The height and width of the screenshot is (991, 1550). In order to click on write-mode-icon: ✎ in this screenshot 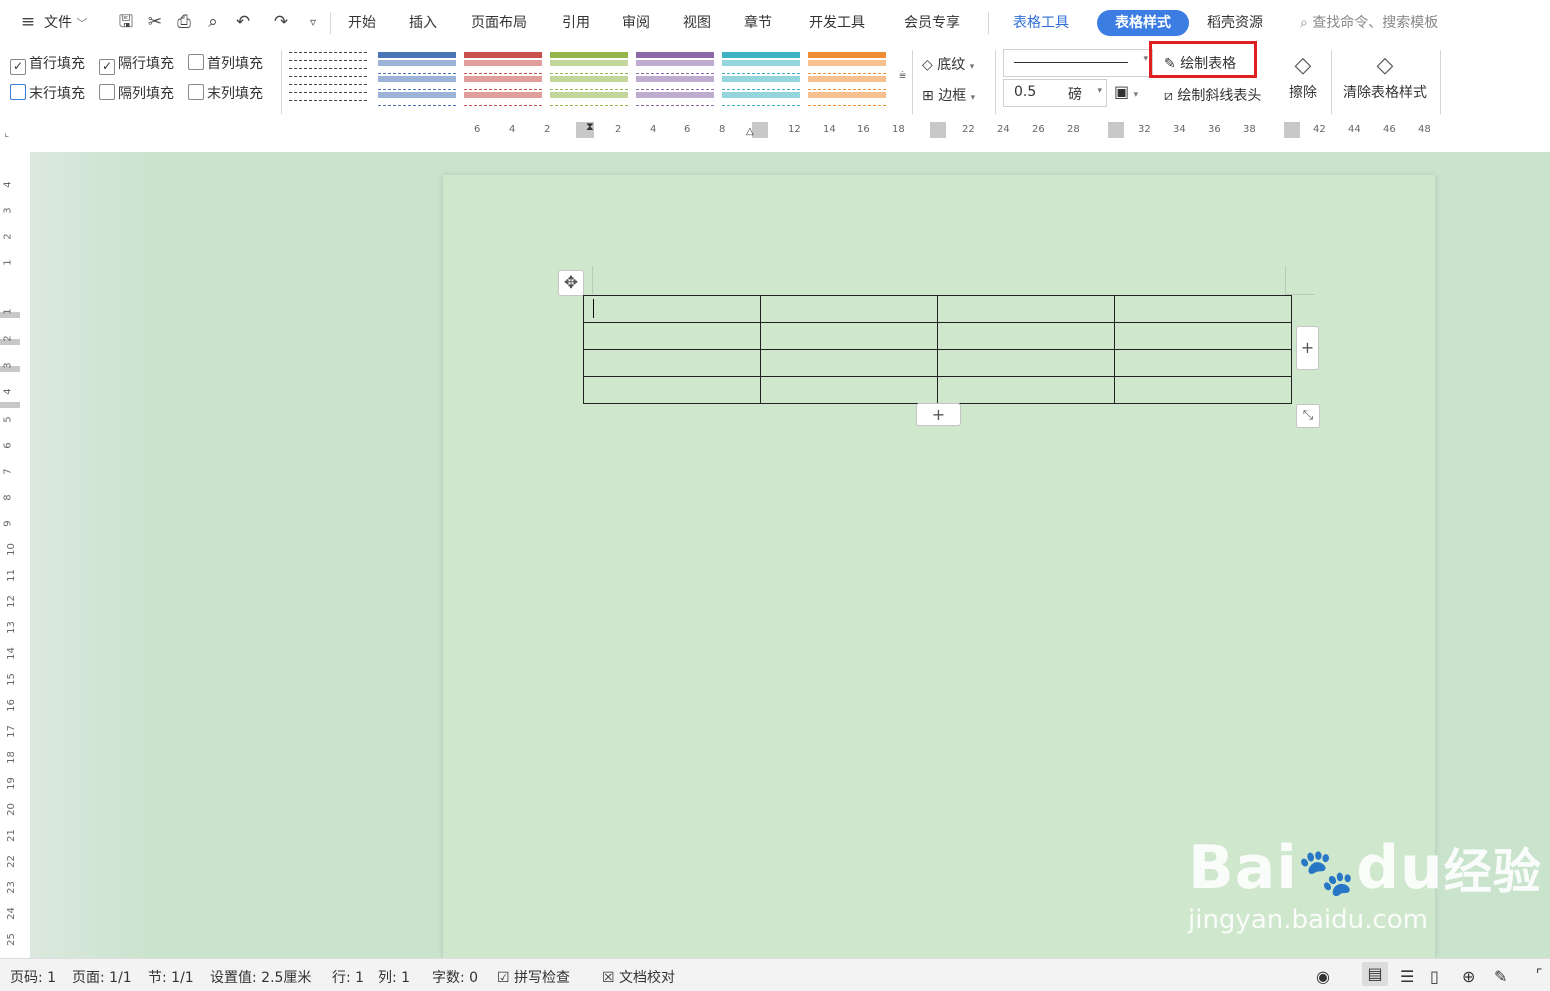, I will do `click(1500, 976)`.